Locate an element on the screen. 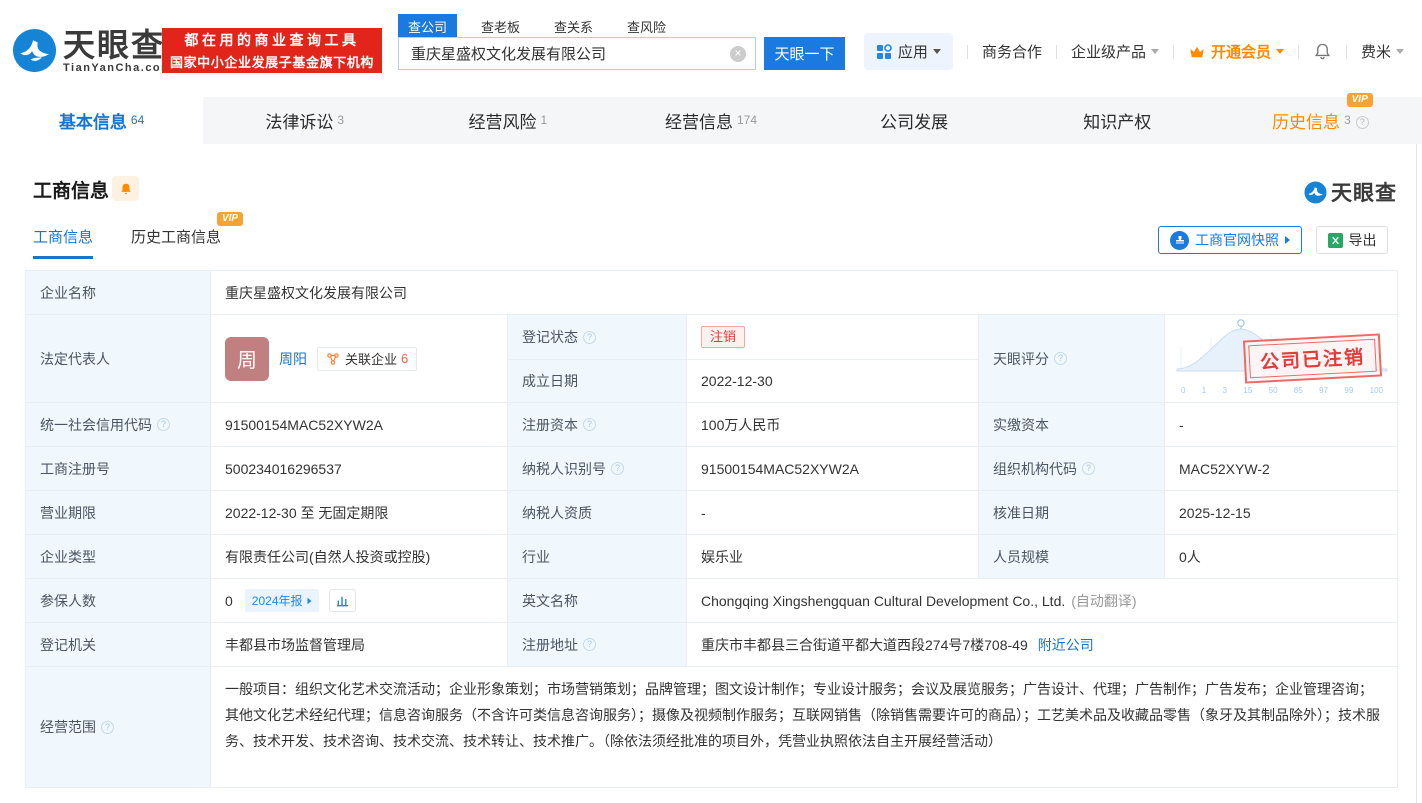 The height and width of the screenshot is (803, 1422). legal-rep-name-link: 周阳 is located at coordinates (293, 359).